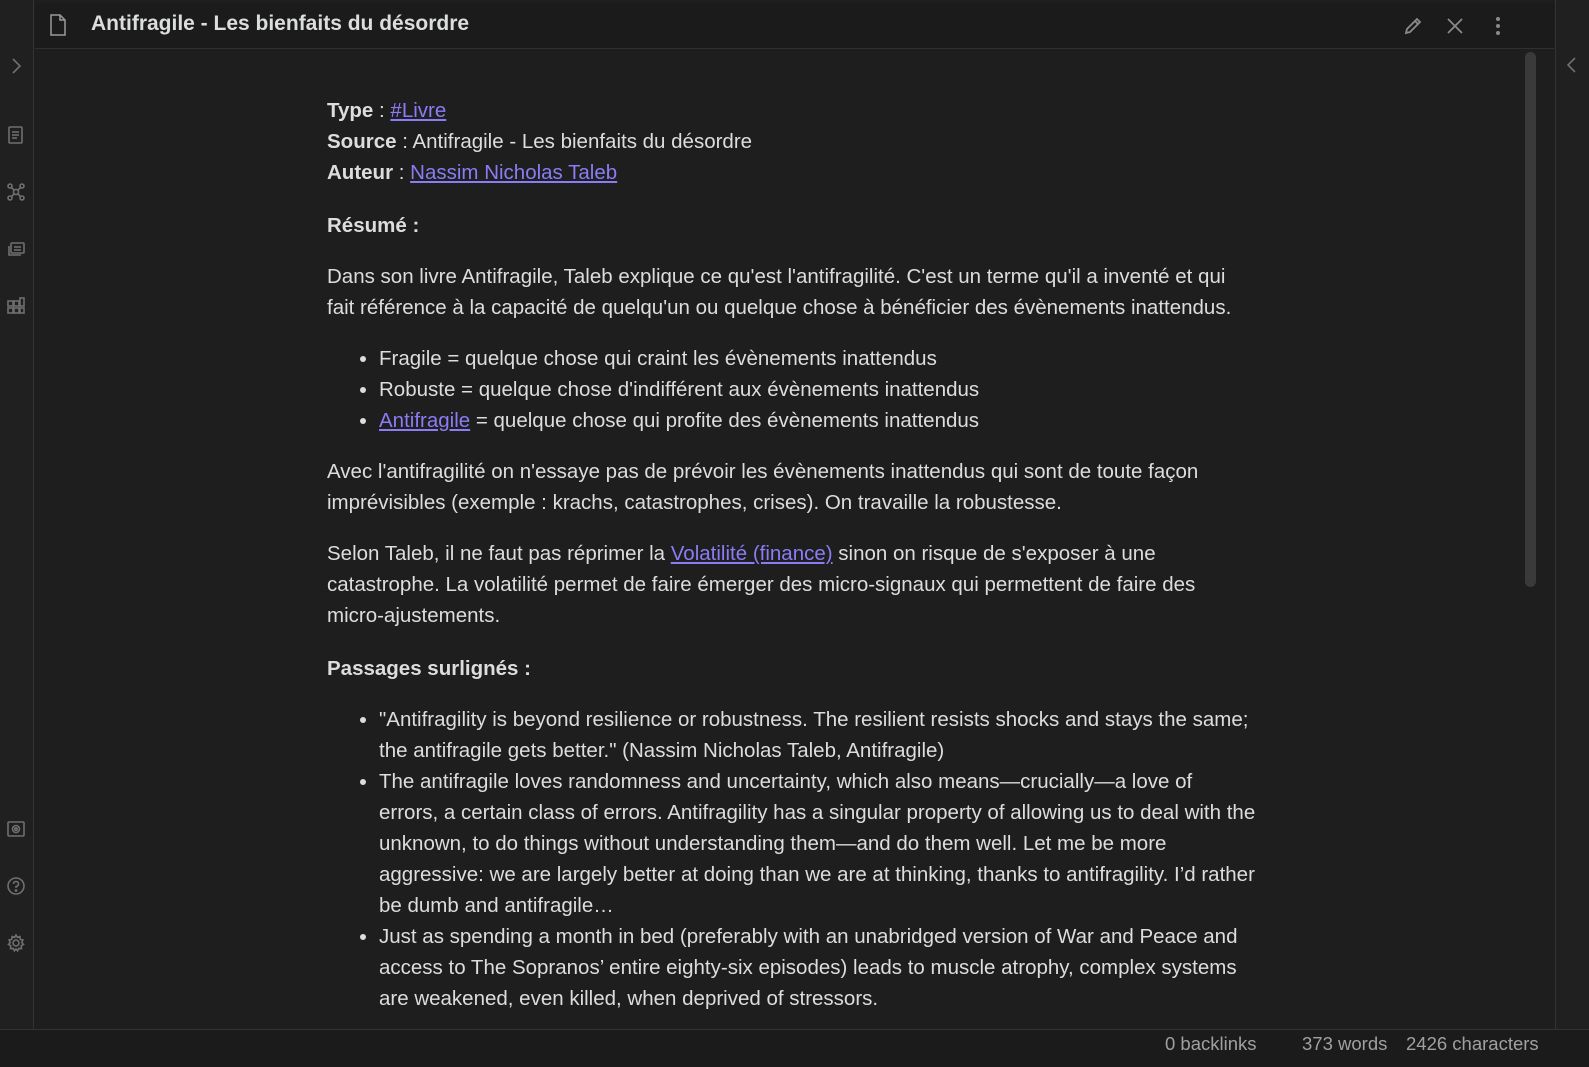  I want to click on source-value: Antifragile - Les bienfaits du désordre, so click(582, 141).